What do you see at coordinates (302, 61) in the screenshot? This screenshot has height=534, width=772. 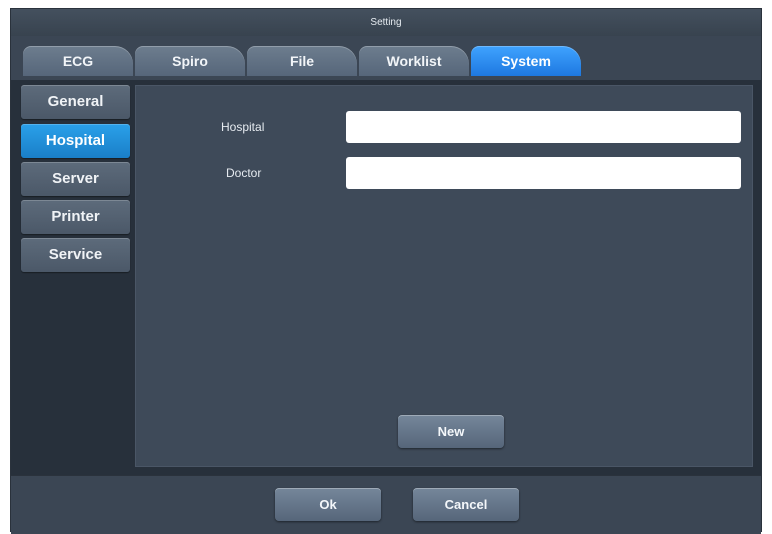 I see `tab-file: File` at bounding box center [302, 61].